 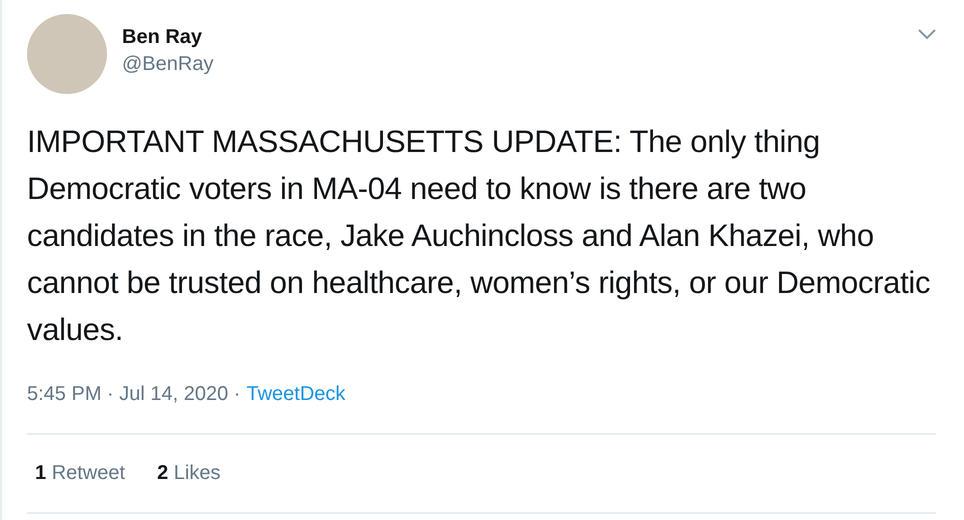 I want to click on engagement-link: 2 Likes, so click(x=188, y=473).